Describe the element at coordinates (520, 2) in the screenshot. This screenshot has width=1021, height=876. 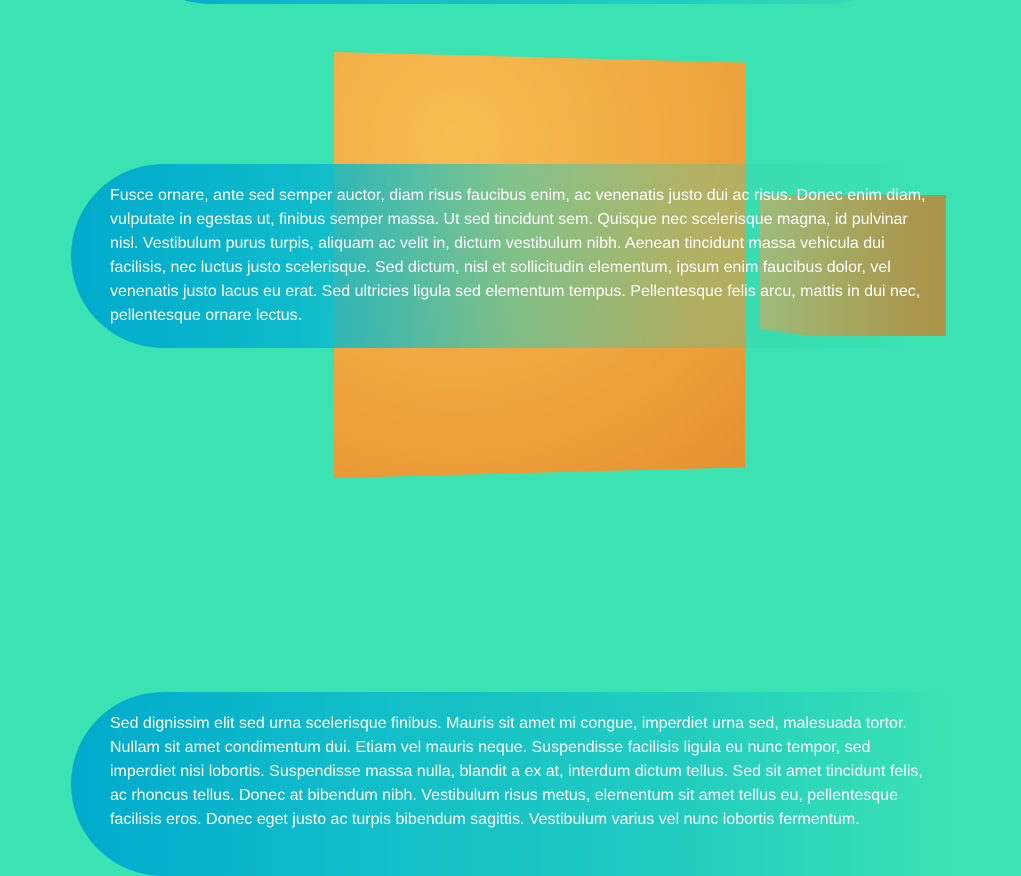
I see `top-banner` at that location.